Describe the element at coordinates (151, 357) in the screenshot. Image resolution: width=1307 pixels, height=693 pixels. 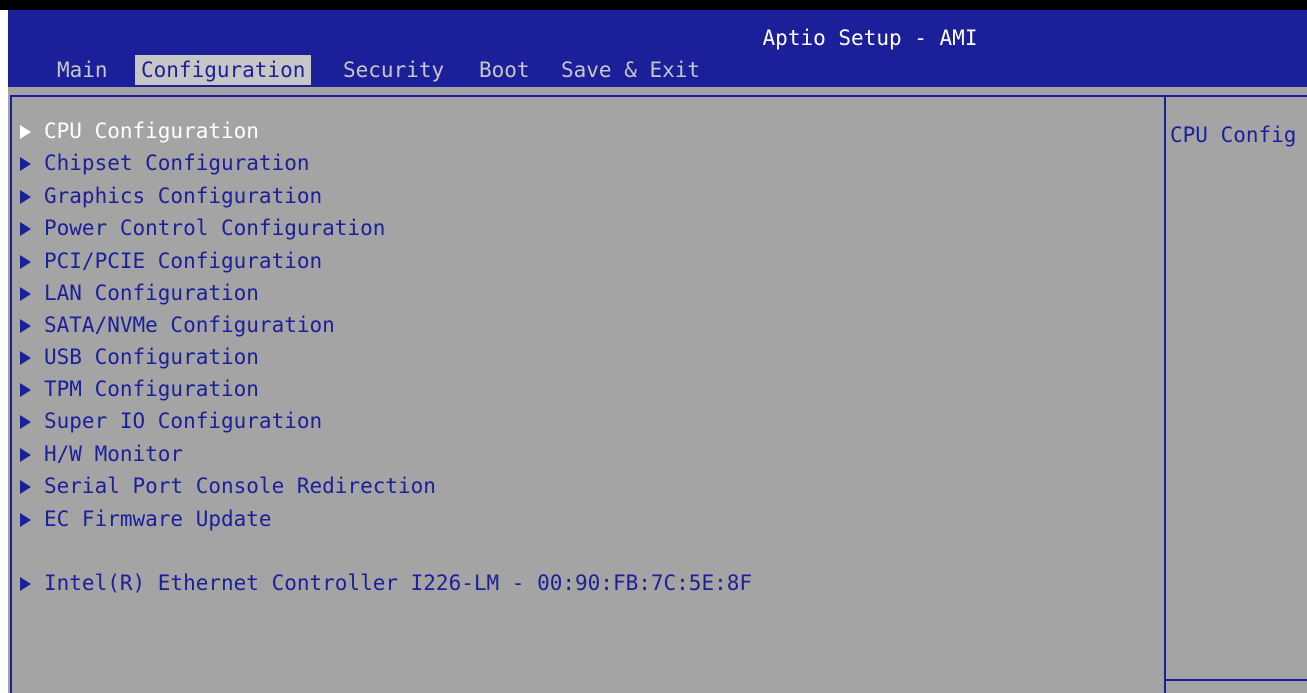
I see `menu-item-label: USB Configuration` at that location.